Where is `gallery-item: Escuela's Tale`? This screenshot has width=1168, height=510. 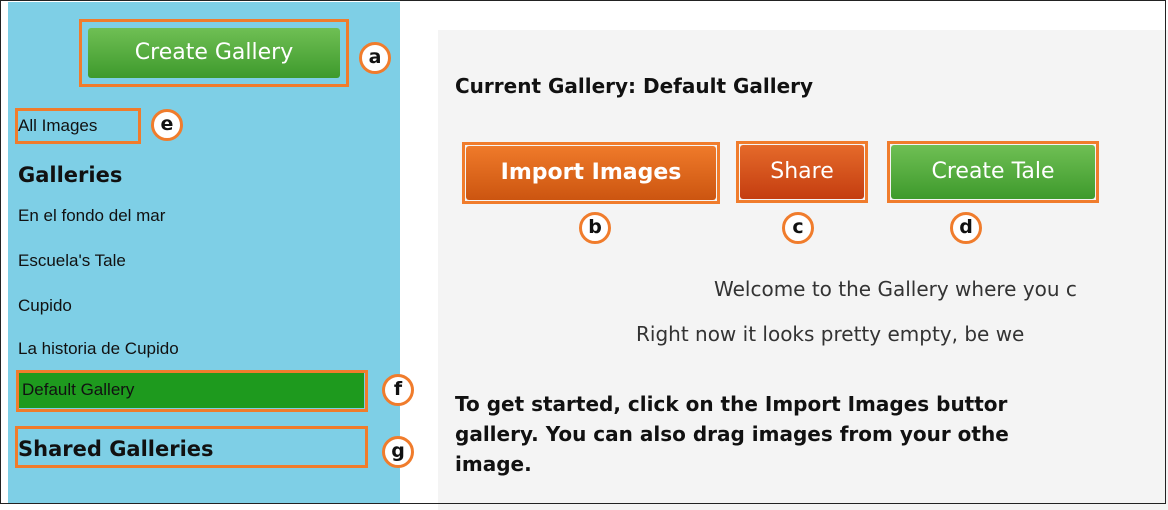
gallery-item: Escuela's Tale is located at coordinates (72, 261).